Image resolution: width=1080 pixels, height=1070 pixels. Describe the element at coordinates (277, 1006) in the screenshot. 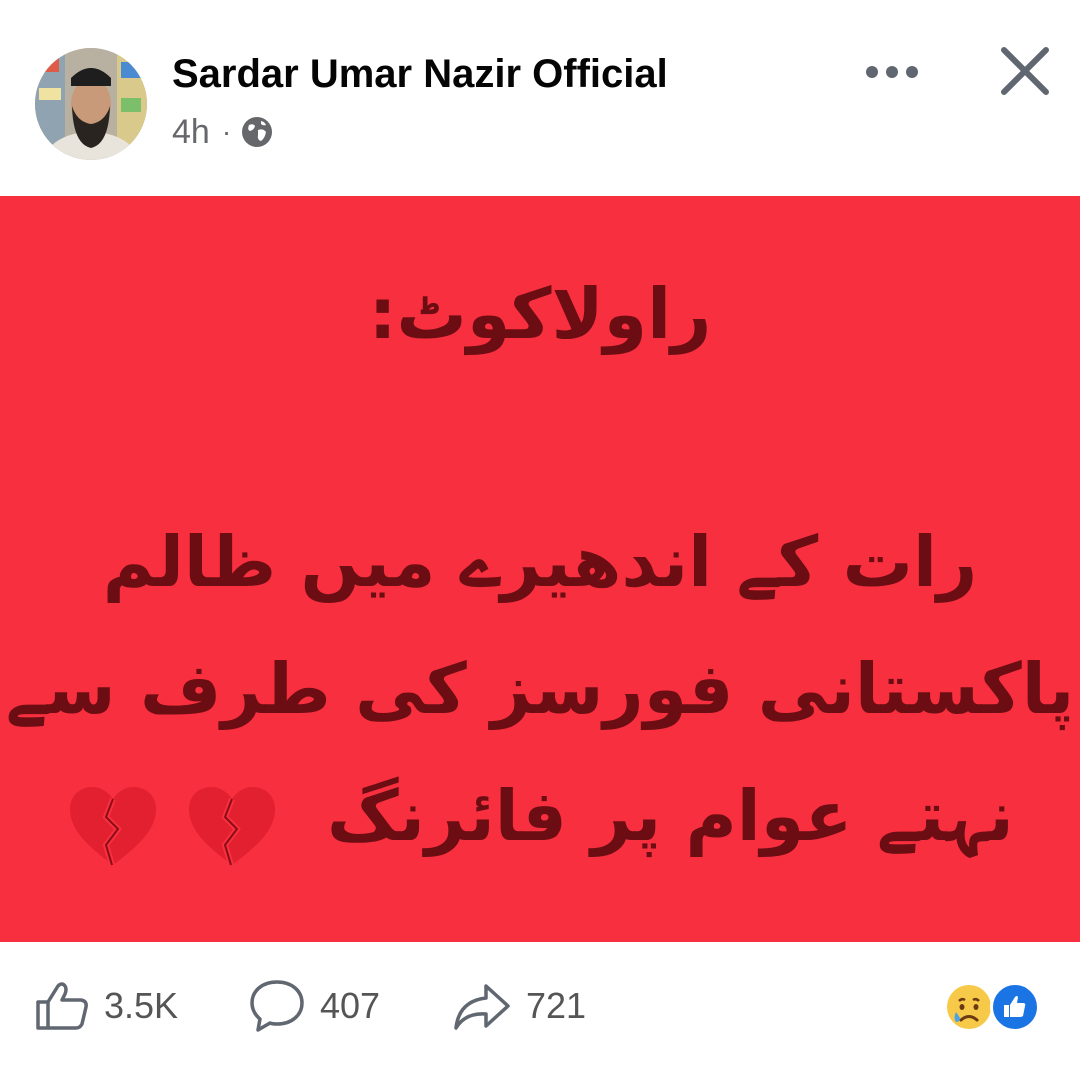

I see `comment-icon` at that location.